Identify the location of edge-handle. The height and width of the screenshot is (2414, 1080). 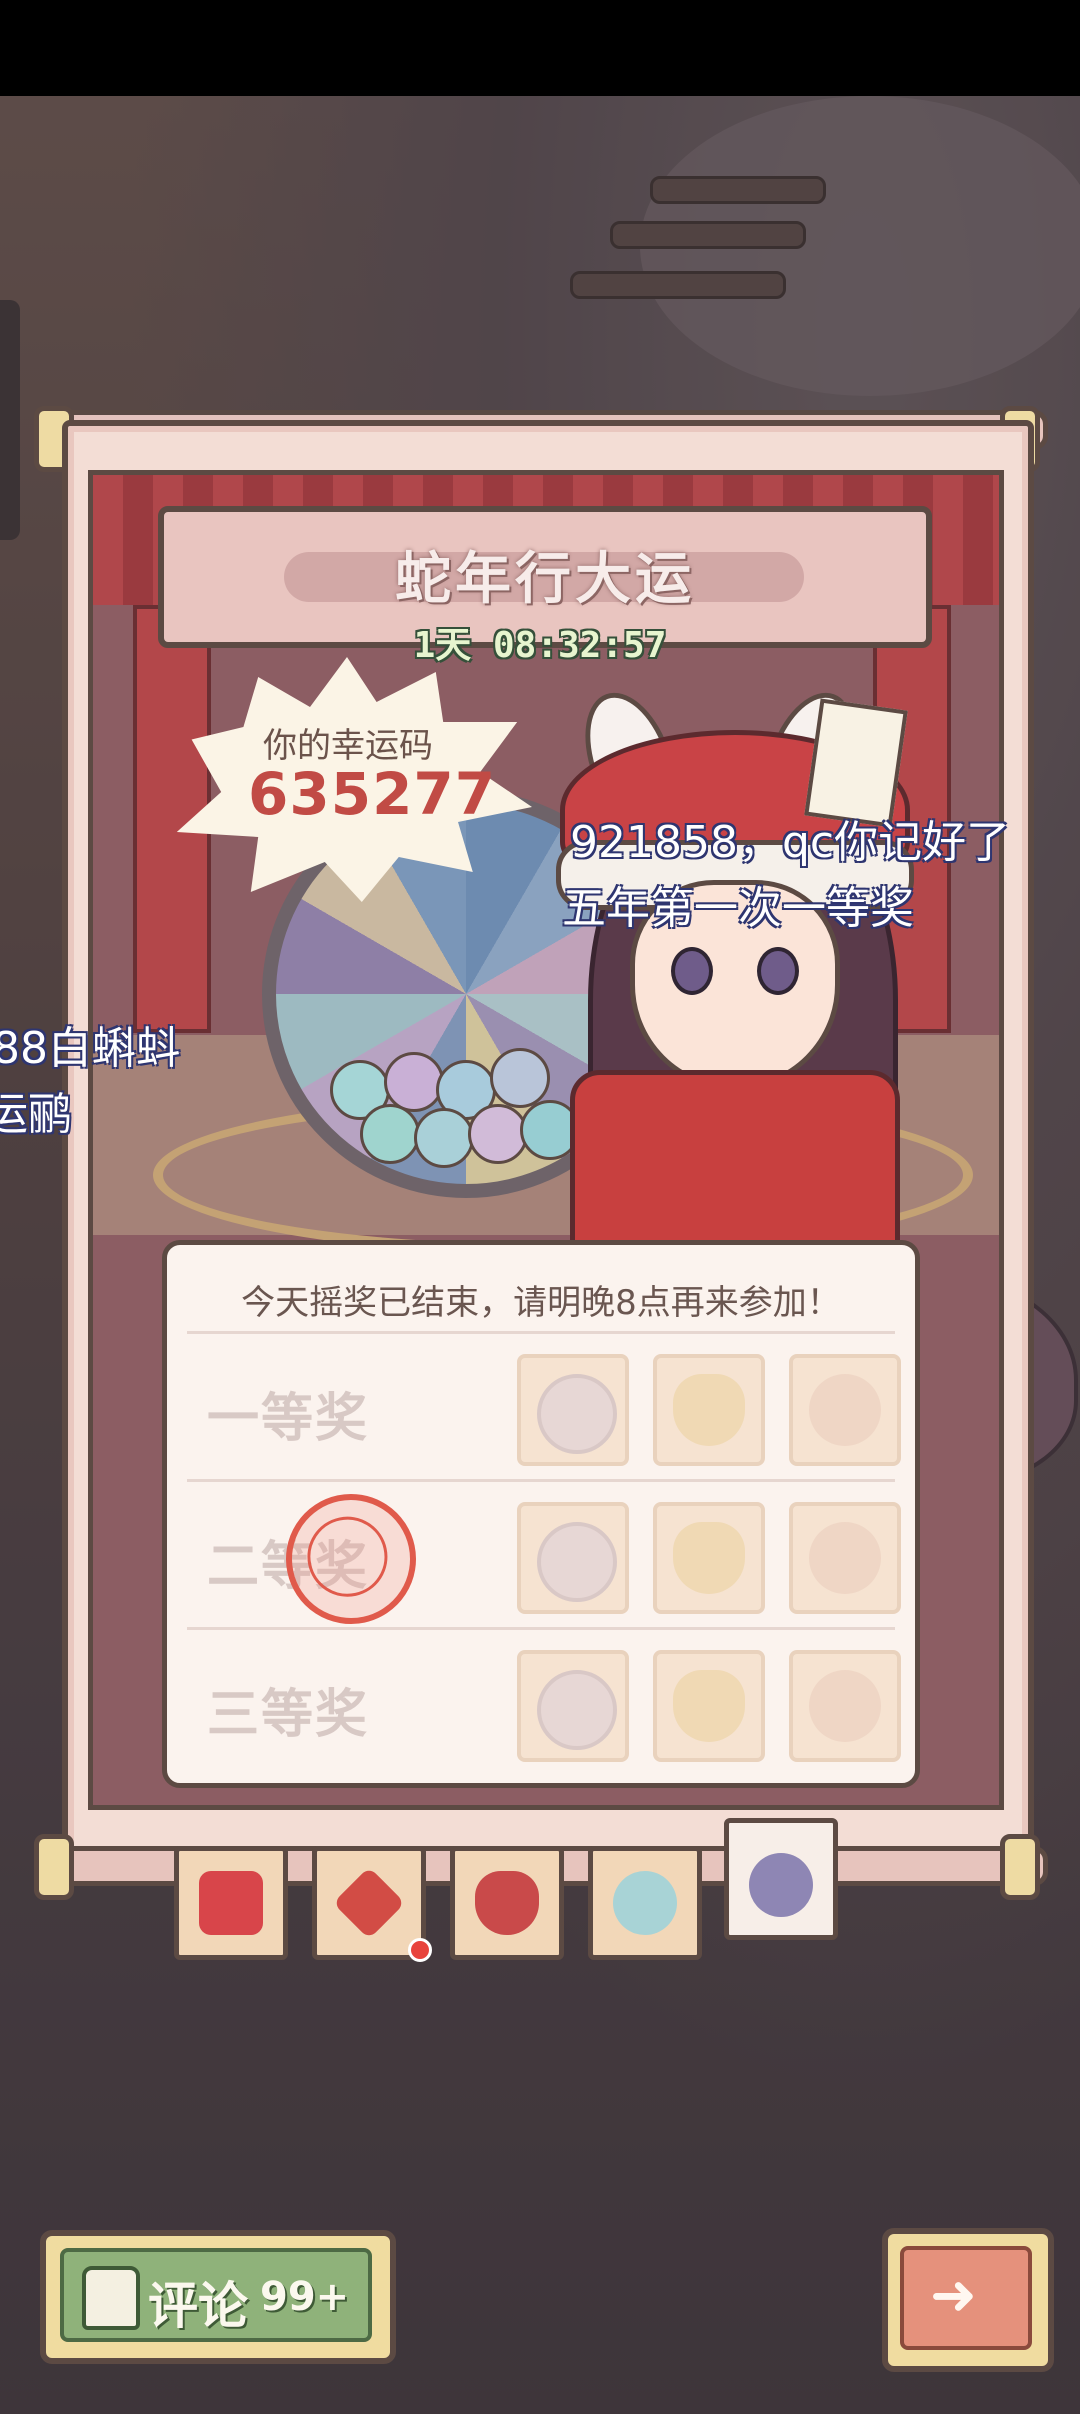
(10, 420).